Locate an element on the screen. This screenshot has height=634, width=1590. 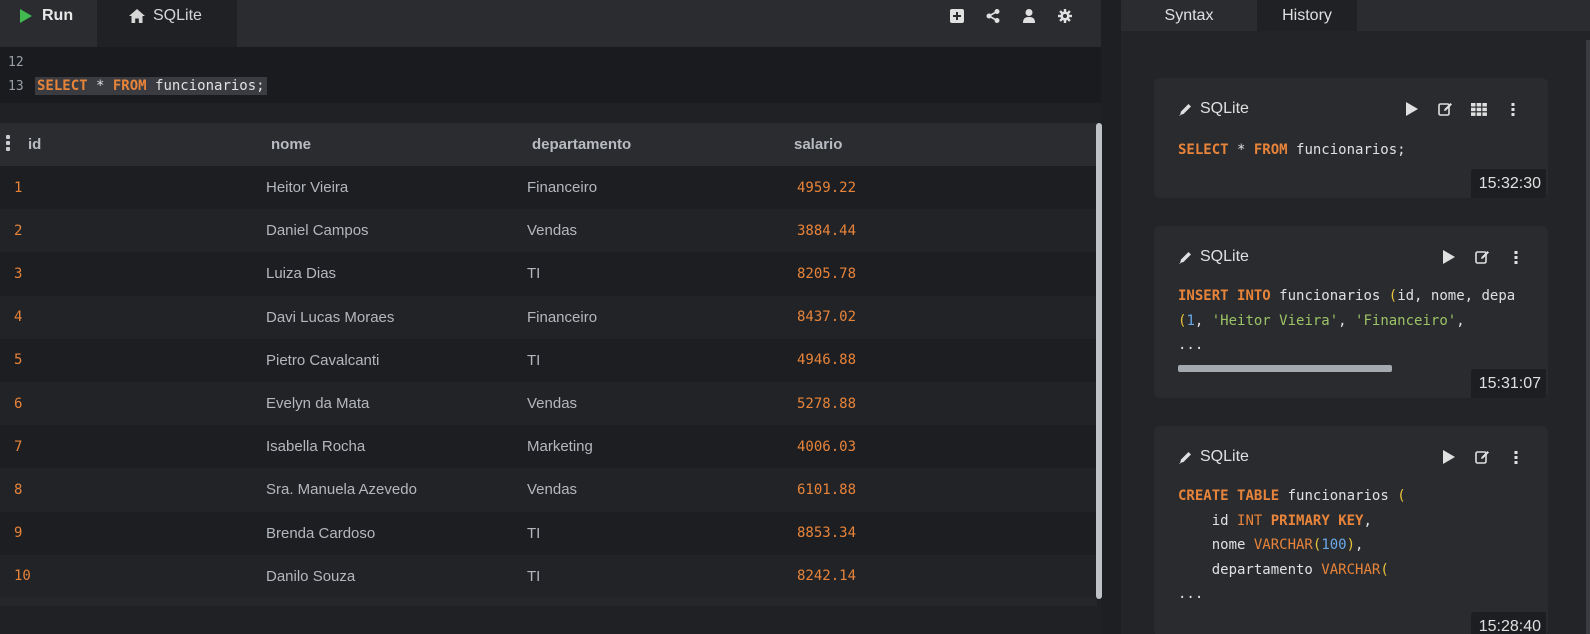
editor-line: 13 SELECT * FROM funcionarios; is located at coordinates (133, 86).